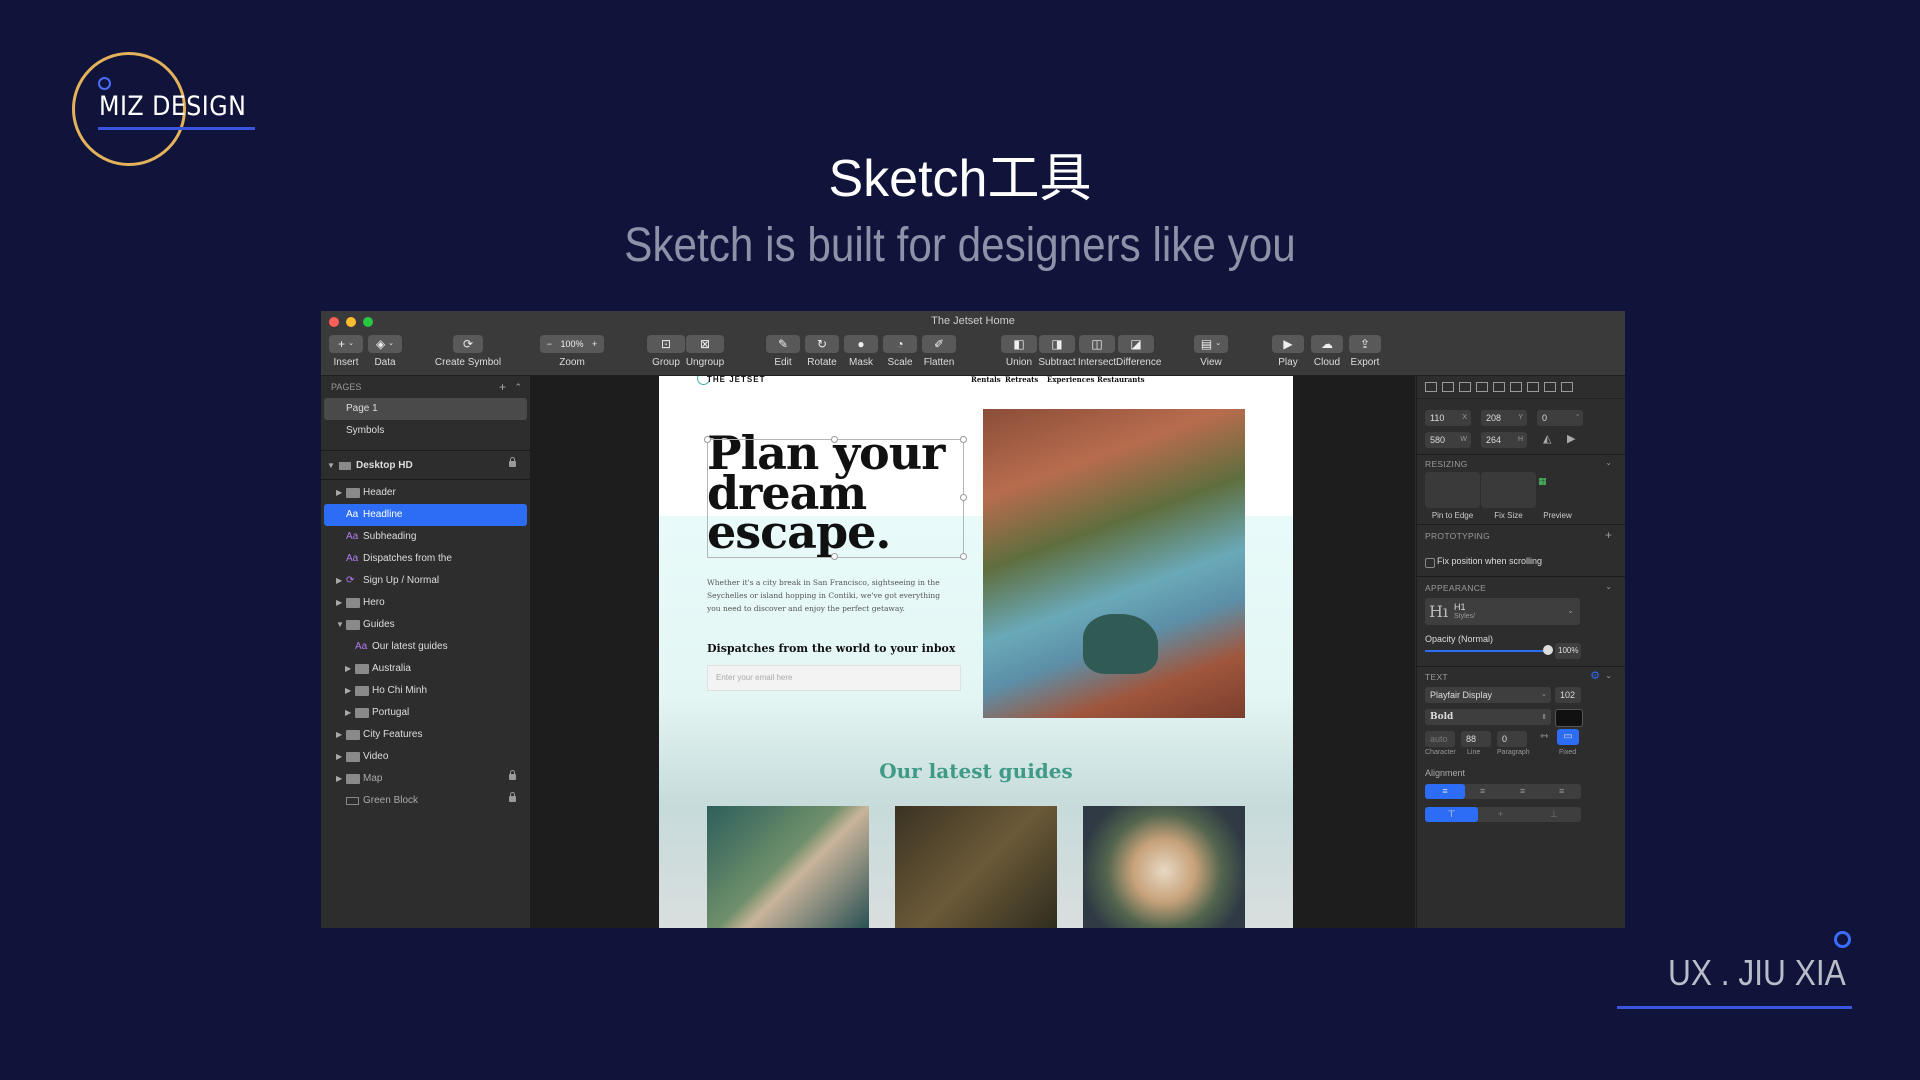  I want to click on font-weight-select: Bold ⇕, so click(1488, 717).